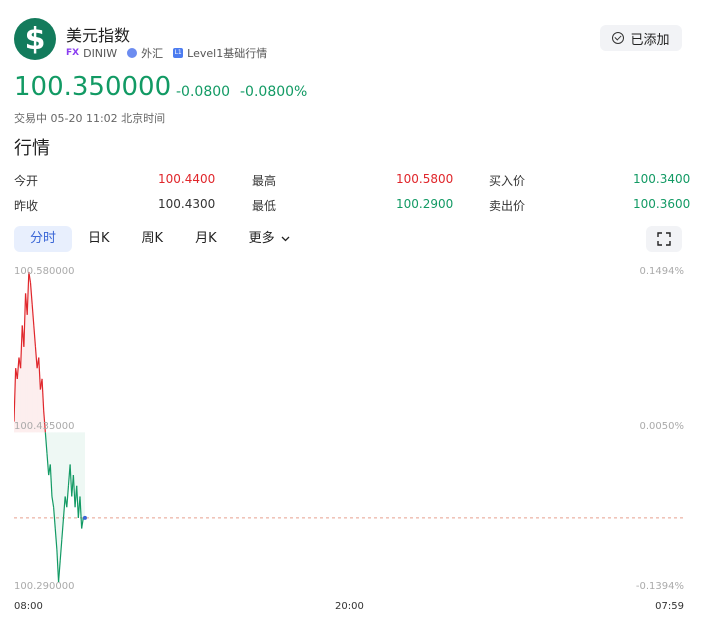  Describe the element at coordinates (669, 606) in the screenshot. I see `x-tick-end: 07:59` at that location.